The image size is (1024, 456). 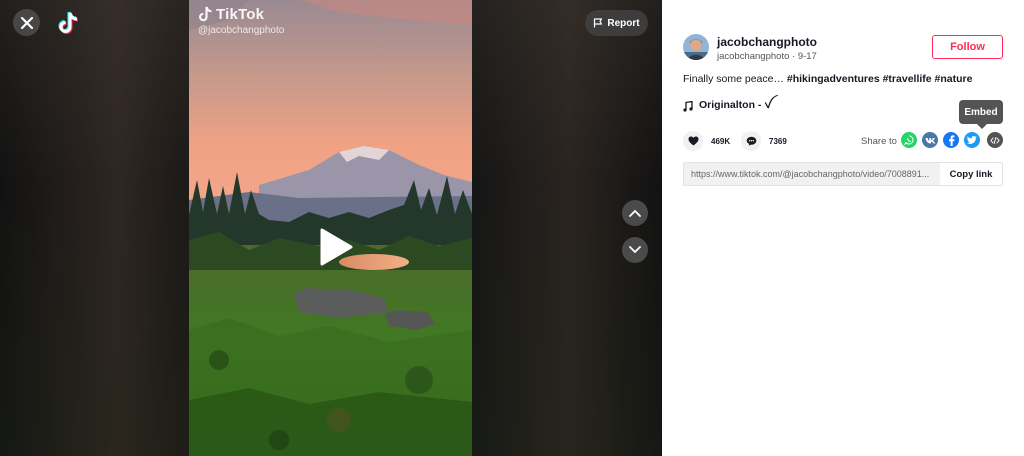 I want to click on embed-code-icon, so click(x=995, y=140).